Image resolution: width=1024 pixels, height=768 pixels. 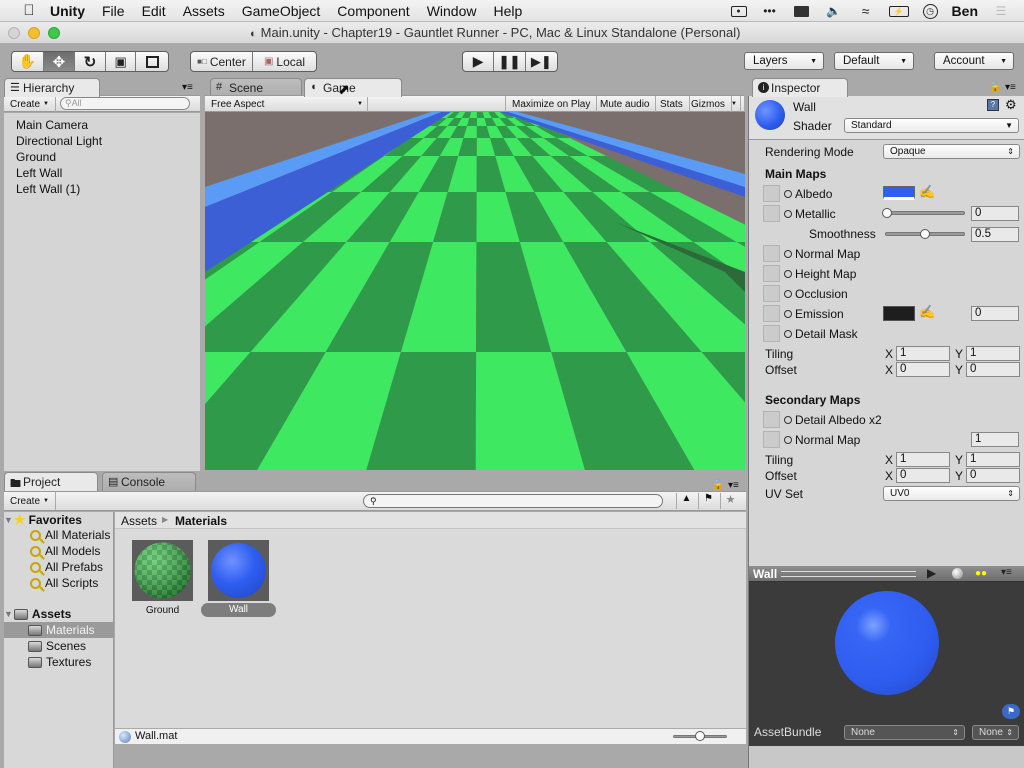 What do you see at coordinates (52, 125) in the screenshot?
I see `hierarchy-item: Main Camera` at bounding box center [52, 125].